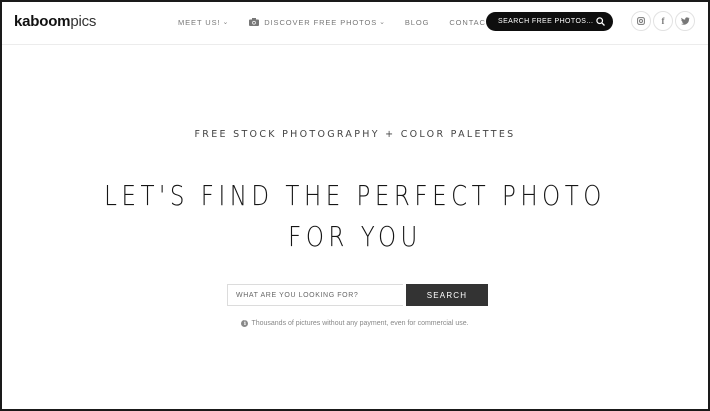 Image resolution: width=710 pixels, height=411 pixels. What do you see at coordinates (245, 323) in the screenshot?
I see `info-icon: i` at bounding box center [245, 323].